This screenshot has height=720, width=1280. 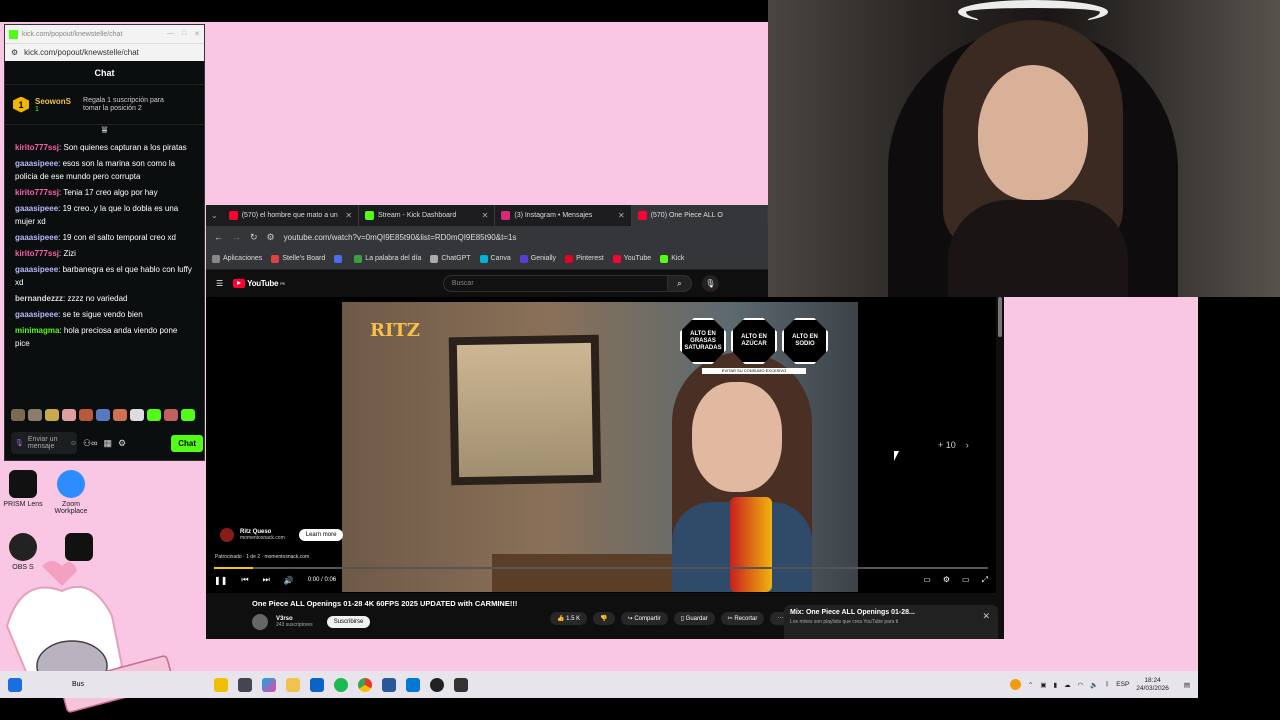 What do you see at coordinates (19, 443) in the screenshot?
I see `mic-icon: 🎙` at bounding box center [19, 443].